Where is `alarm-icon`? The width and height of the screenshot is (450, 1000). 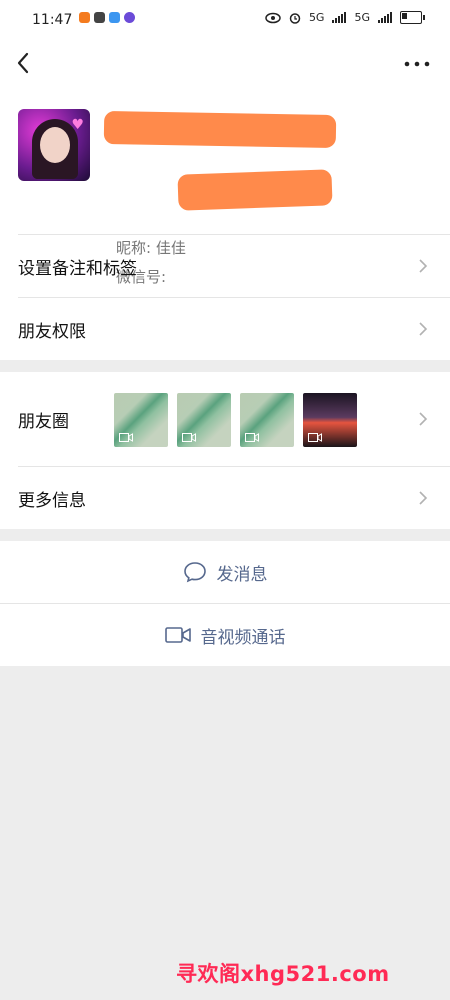
alarm-icon is located at coordinates (295, 18).